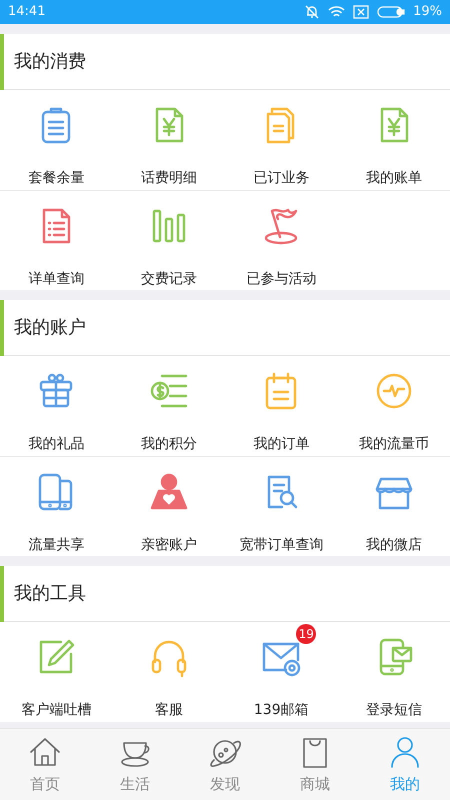  I want to click on section-title: 我的工具, so click(50, 594).